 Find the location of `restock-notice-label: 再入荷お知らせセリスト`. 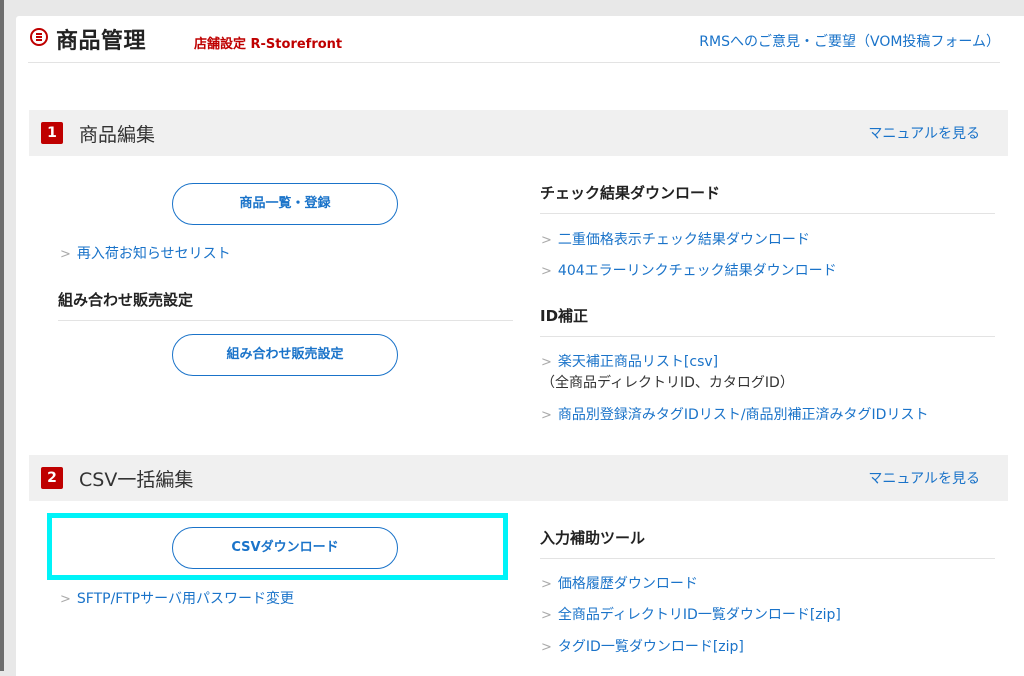

restock-notice-label: 再入荷お知らせセリスト is located at coordinates (153, 254).